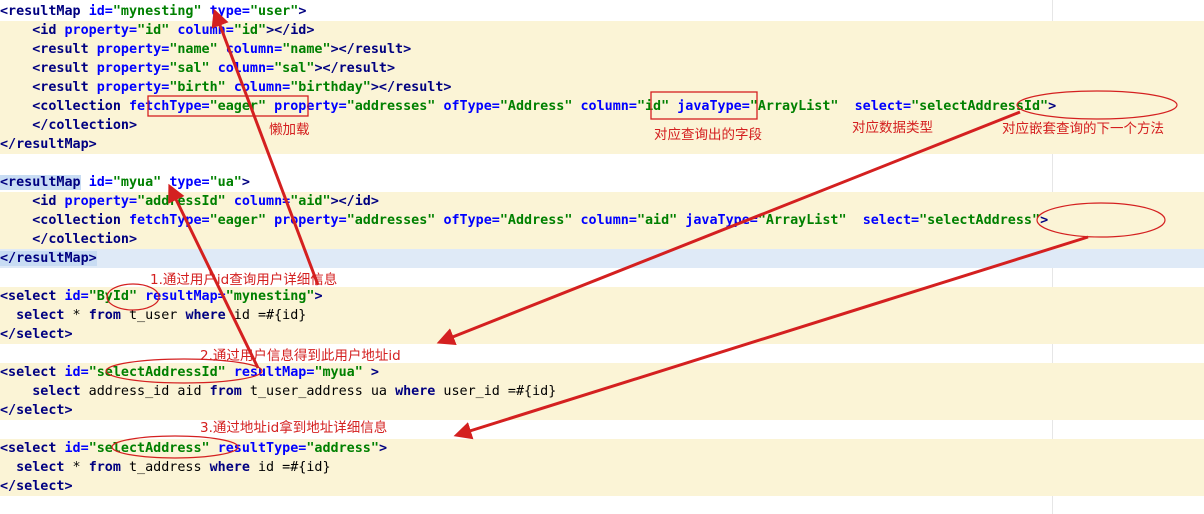 This screenshot has height=514, width=1204. Describe the element at coordinates (185, 296) in the screenshot. I see `code-token: resultMap=` at that location.